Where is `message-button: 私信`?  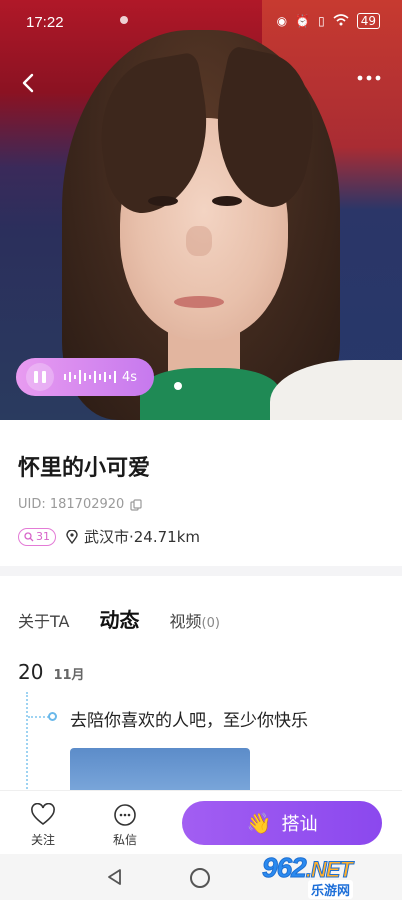 message-button: 私信 is located at coordinates (125, 825).